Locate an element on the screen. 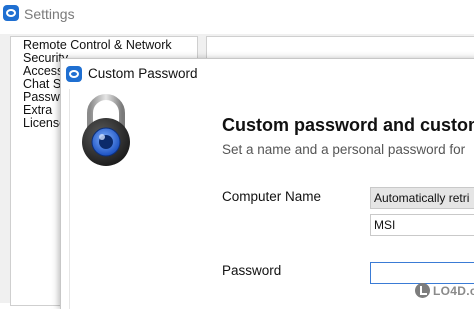 The height and width of the screenshot is (309, 474). settings-nav-item-access: Access is located at coordinates (43, 71).